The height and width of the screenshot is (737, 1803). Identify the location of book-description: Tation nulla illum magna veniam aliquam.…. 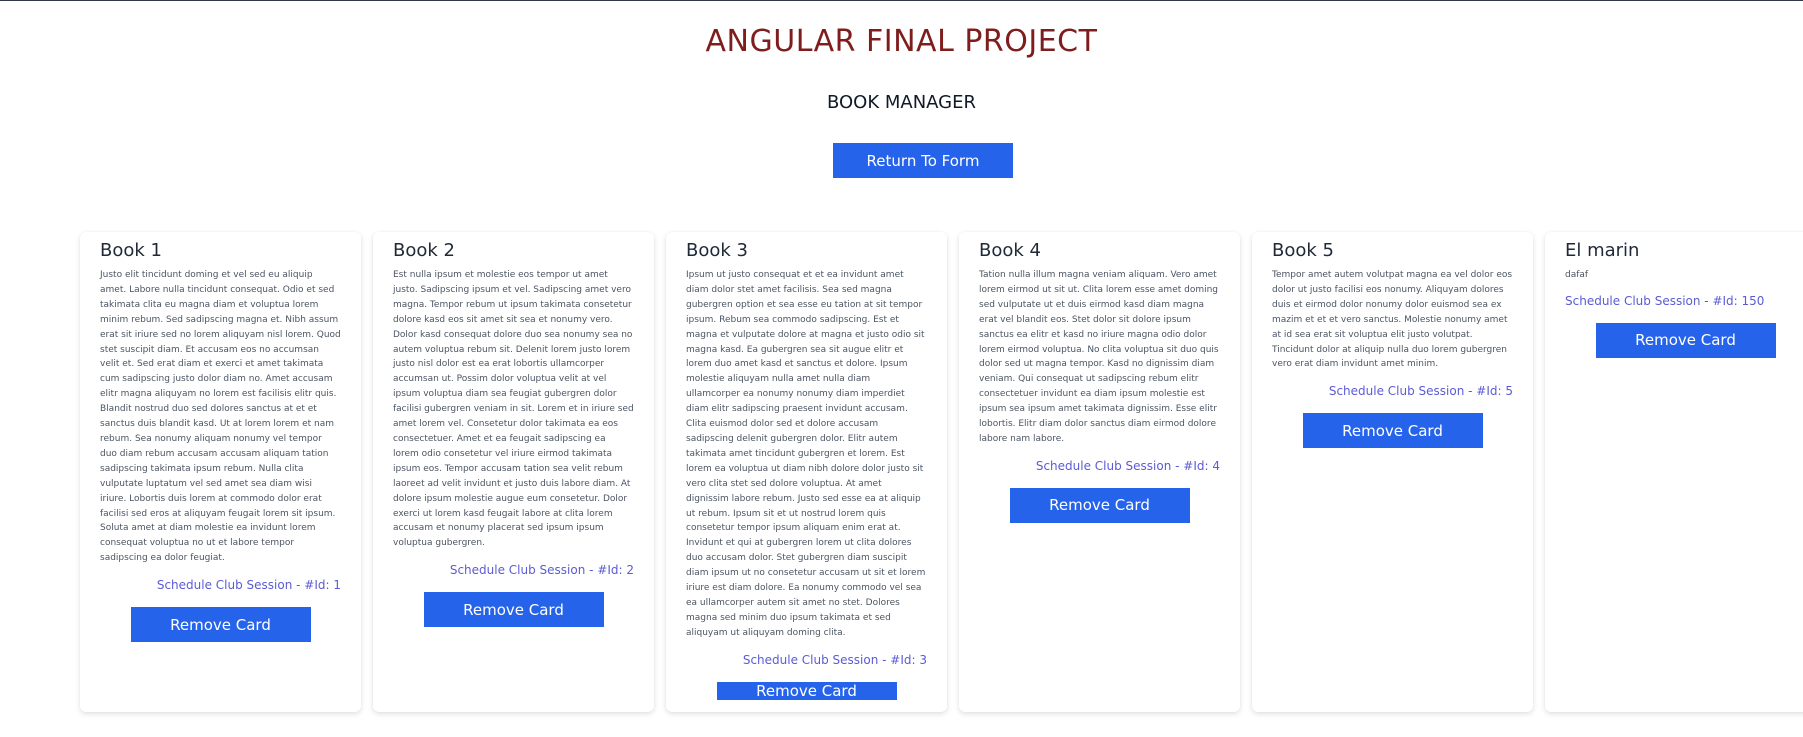
(1099, 357).